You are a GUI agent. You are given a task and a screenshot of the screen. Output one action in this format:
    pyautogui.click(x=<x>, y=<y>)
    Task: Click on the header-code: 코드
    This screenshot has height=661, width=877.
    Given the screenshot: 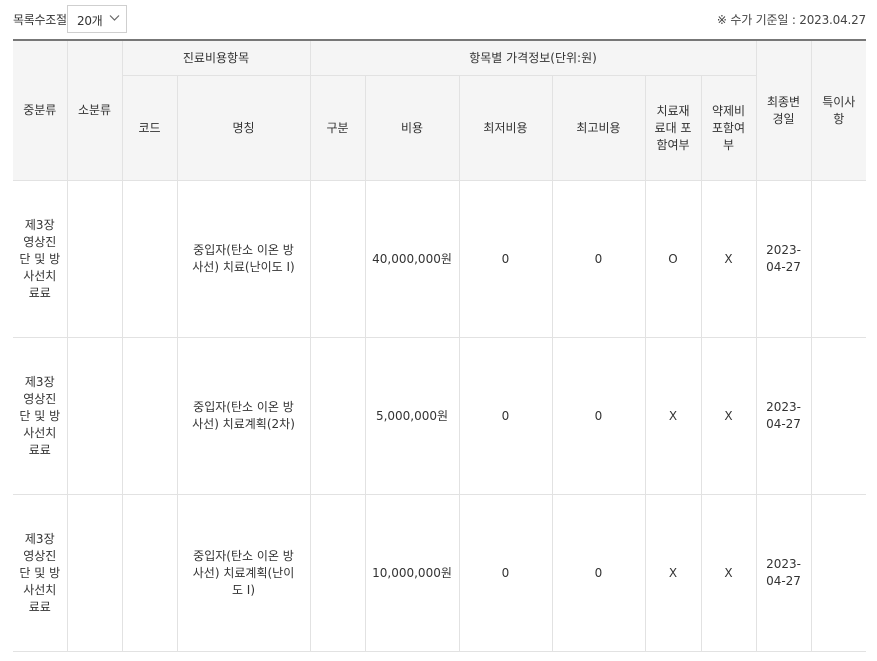 What is the action you would take?
    pyautogui.click(x=150, y=128)
    